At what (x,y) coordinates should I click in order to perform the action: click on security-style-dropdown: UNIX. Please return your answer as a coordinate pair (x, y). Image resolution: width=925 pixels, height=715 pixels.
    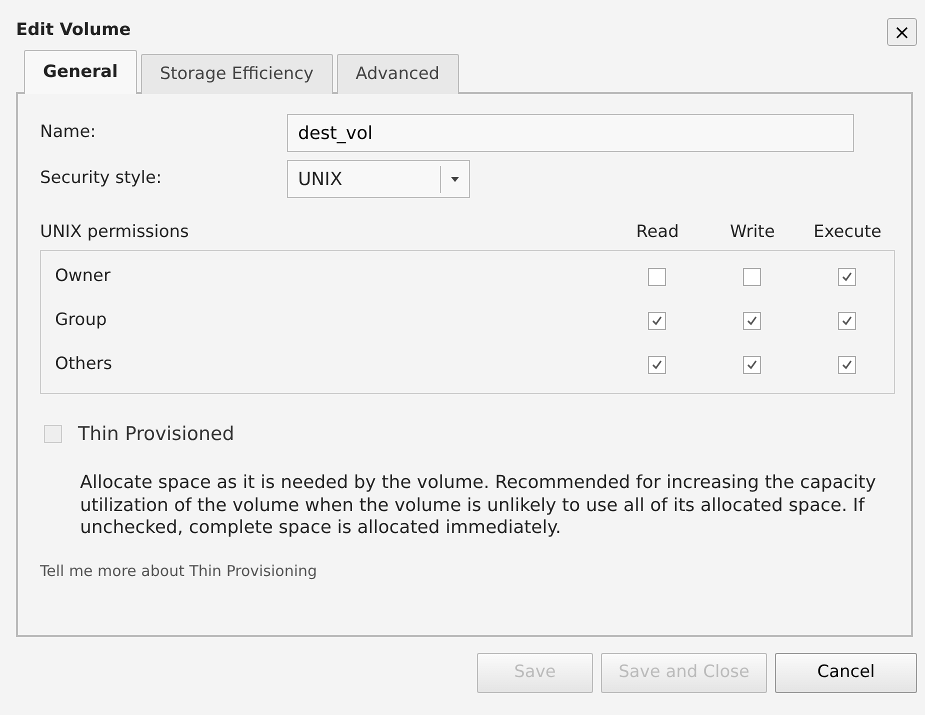
    Looking at the image, I should click on (378, 179).